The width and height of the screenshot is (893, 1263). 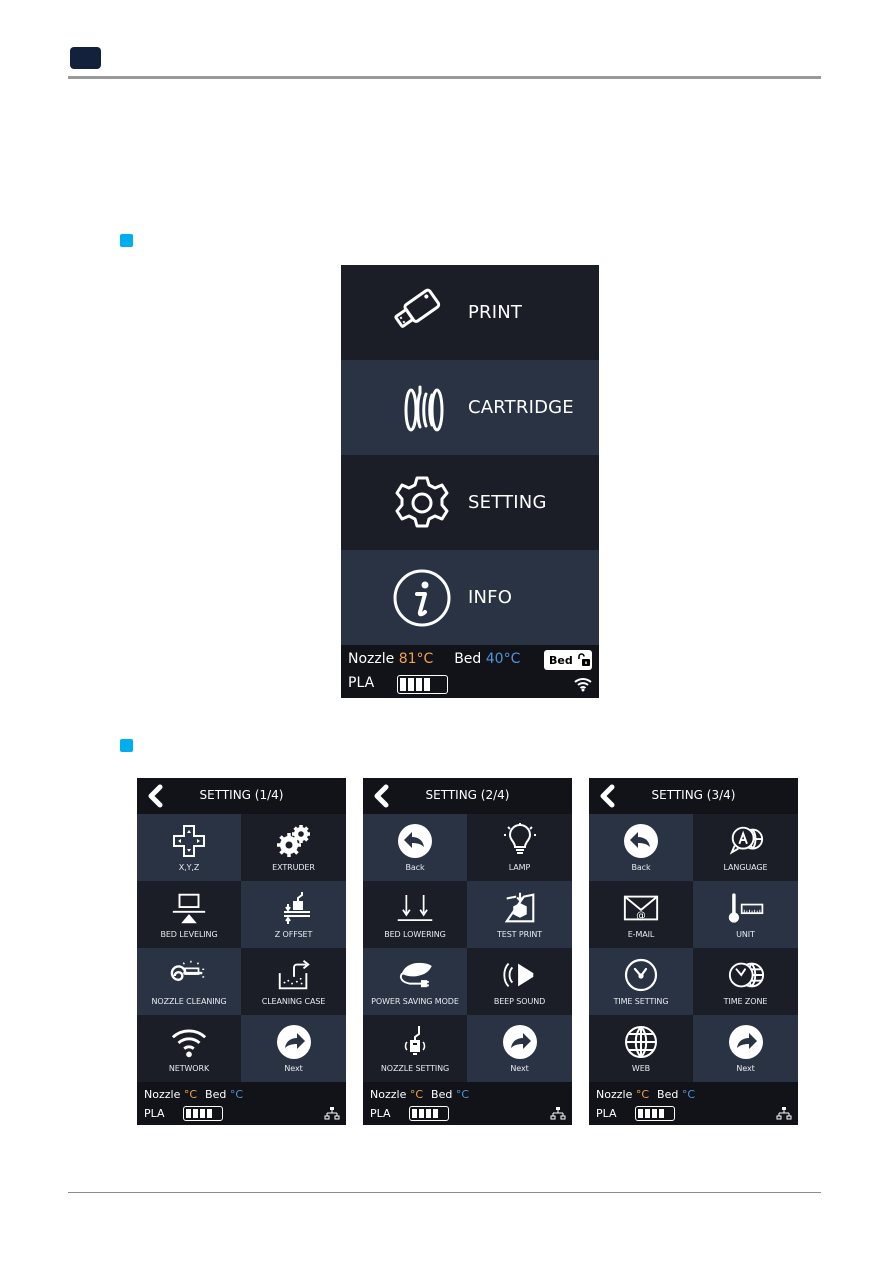 I want to click on tile-z-offset: Z OFFSET, so click(x=293, y=914).